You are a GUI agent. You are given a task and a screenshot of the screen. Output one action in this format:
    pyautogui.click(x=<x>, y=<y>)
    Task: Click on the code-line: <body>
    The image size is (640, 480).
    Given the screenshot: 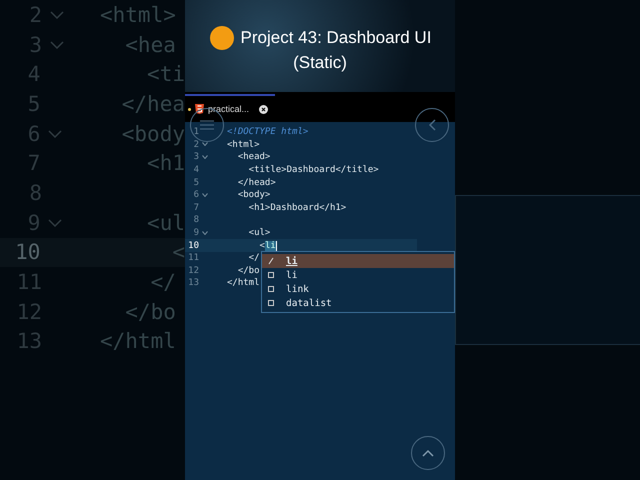 What is the action you would take?
    pyautogui.click(x=253, y=195)
    